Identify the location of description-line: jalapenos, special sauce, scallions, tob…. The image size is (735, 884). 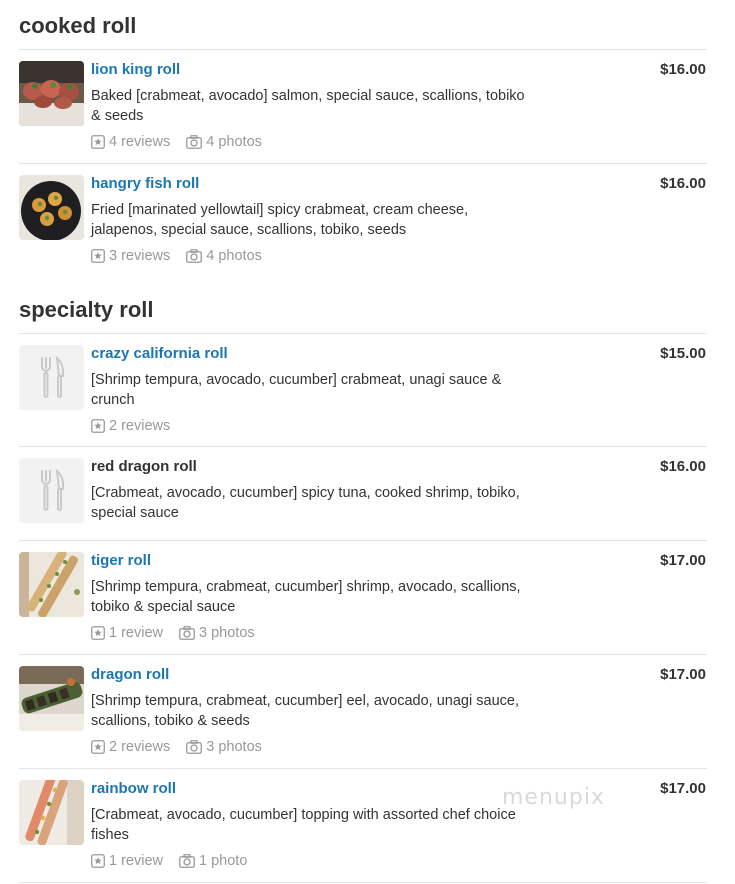
(249, 230).